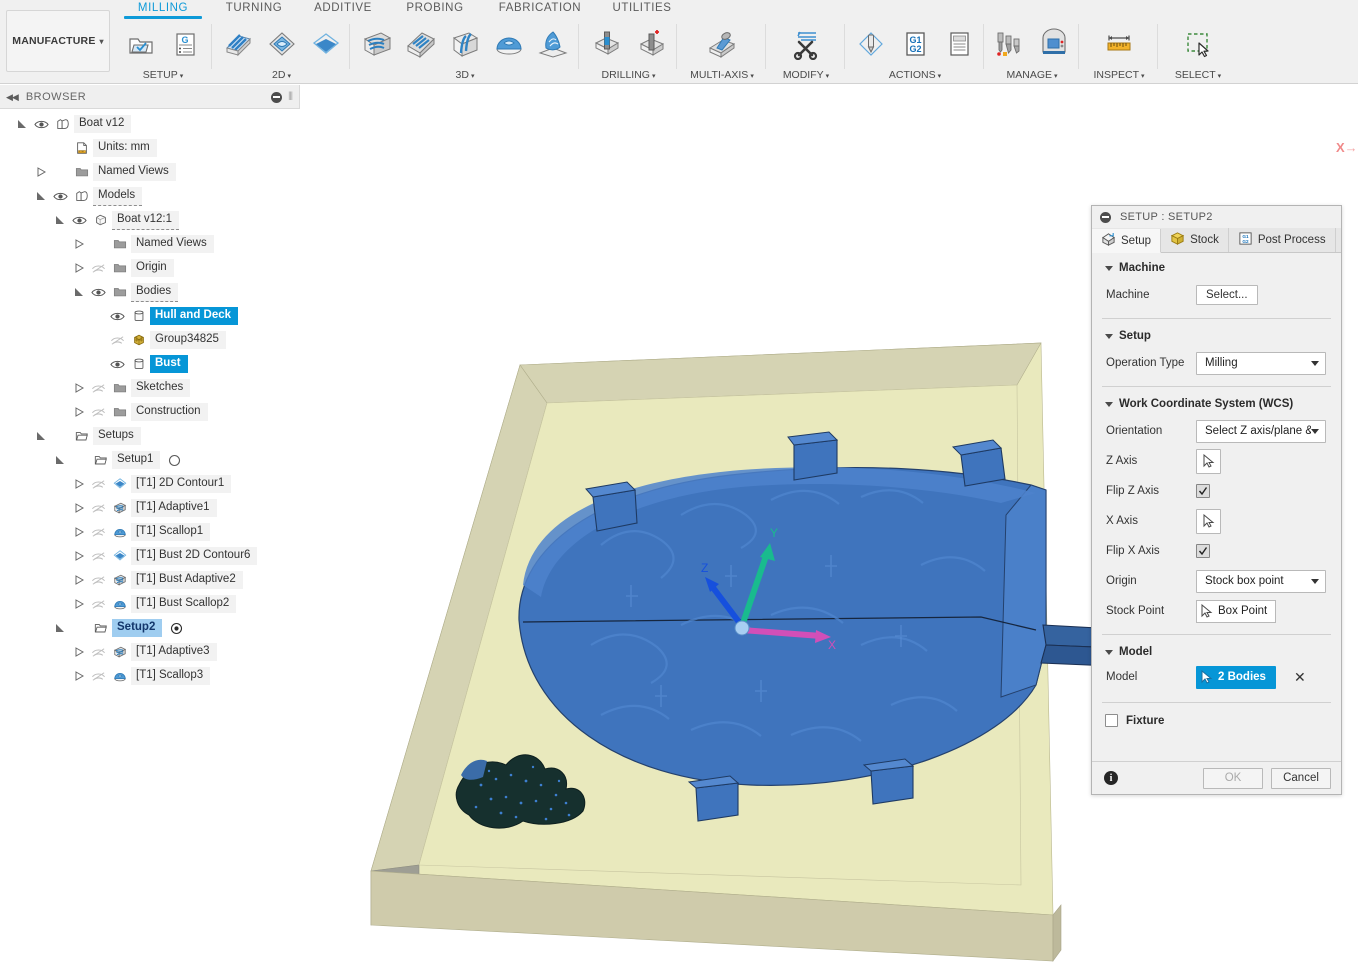  Describe the element at coordinates (540, 8) in the screenshot. I see `ribbon-tab-fabrication: FABRICATION` at that location.